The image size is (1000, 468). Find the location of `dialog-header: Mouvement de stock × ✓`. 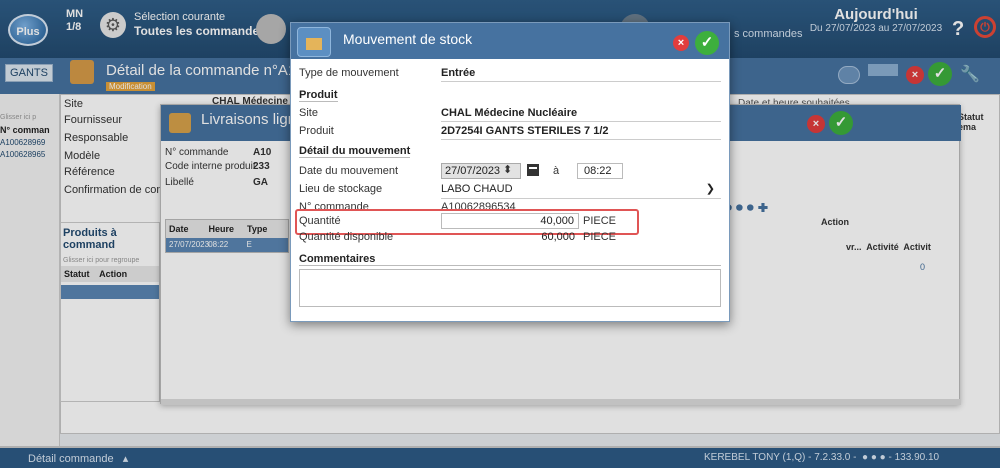

dialog-header: Mouvement de stock × ✓ is located at coordinates (510, 41).